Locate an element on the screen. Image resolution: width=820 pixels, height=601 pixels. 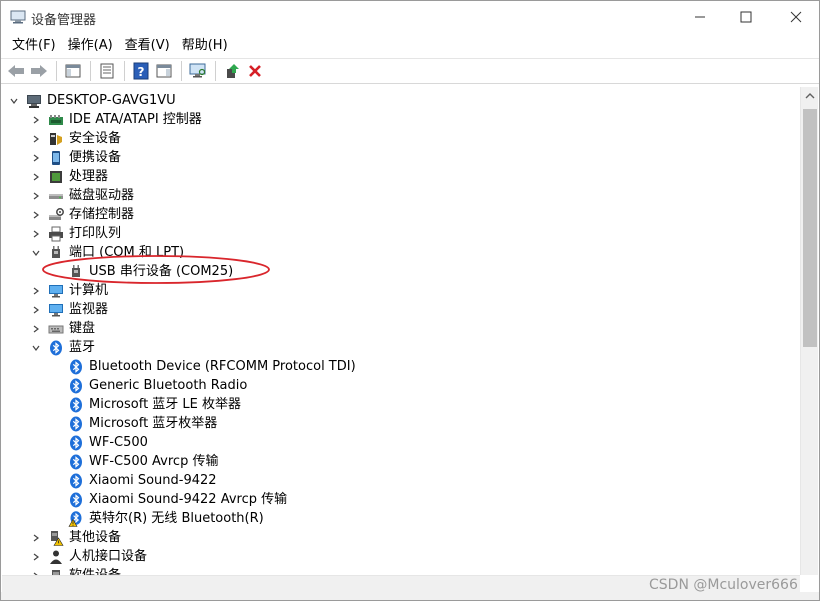
vertical-scrollbar is located at coordinates (809, 331).